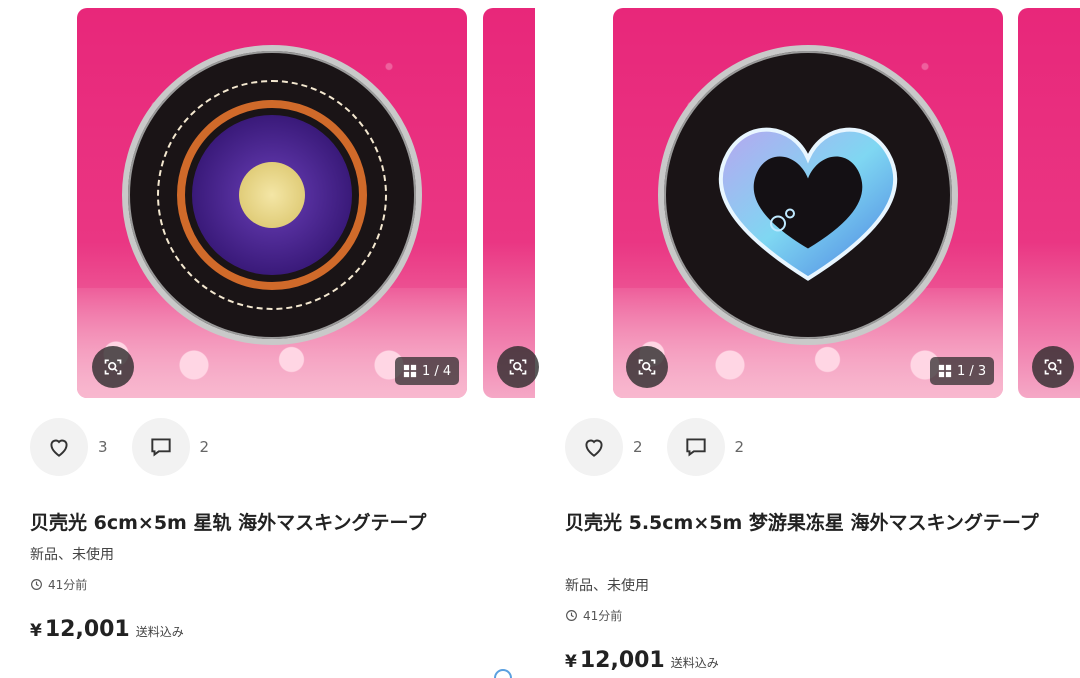 Image resolution: width=1080 pixels, height=678 pixels. I want to click on like-count: 3, so click(103, 447).